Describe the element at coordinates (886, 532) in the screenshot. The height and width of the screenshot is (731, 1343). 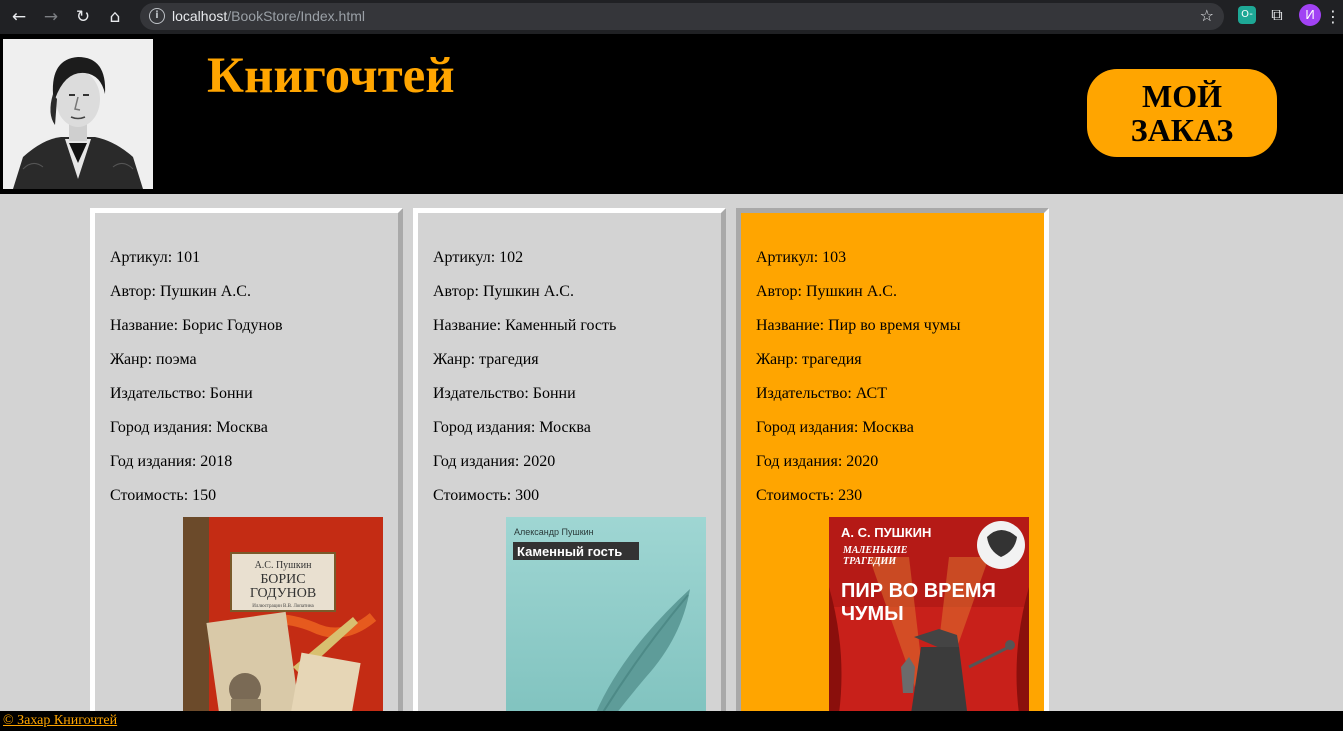
I see `cover-author: А. С. ПУШКИН` at that location.